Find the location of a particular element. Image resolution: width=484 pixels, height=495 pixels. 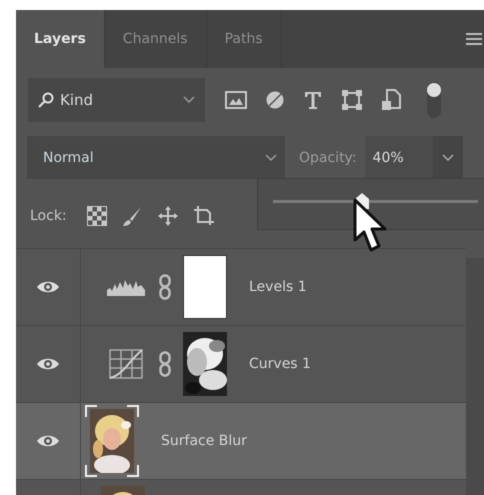

half-circle-icon is located at coordinates (275, 100).